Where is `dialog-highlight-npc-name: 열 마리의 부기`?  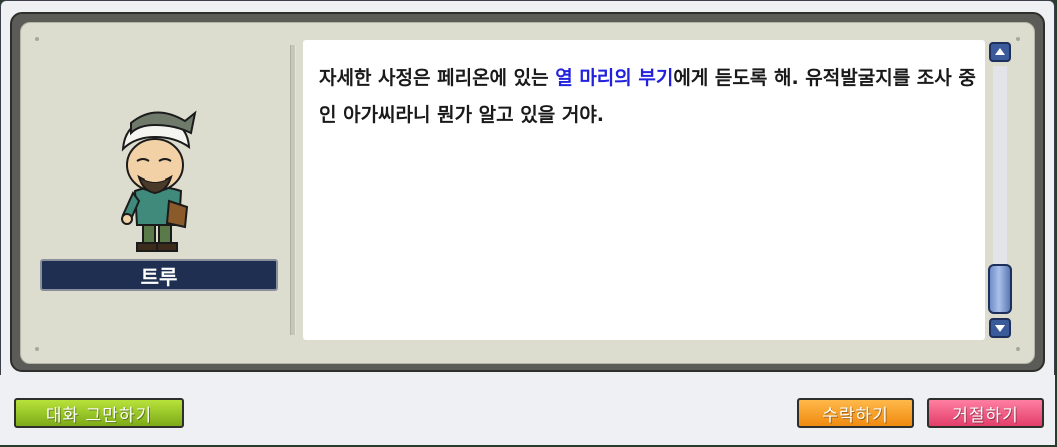 dialog-highlight-npc-name: 열 마리의 부기 is located at coordinates (614, 78).